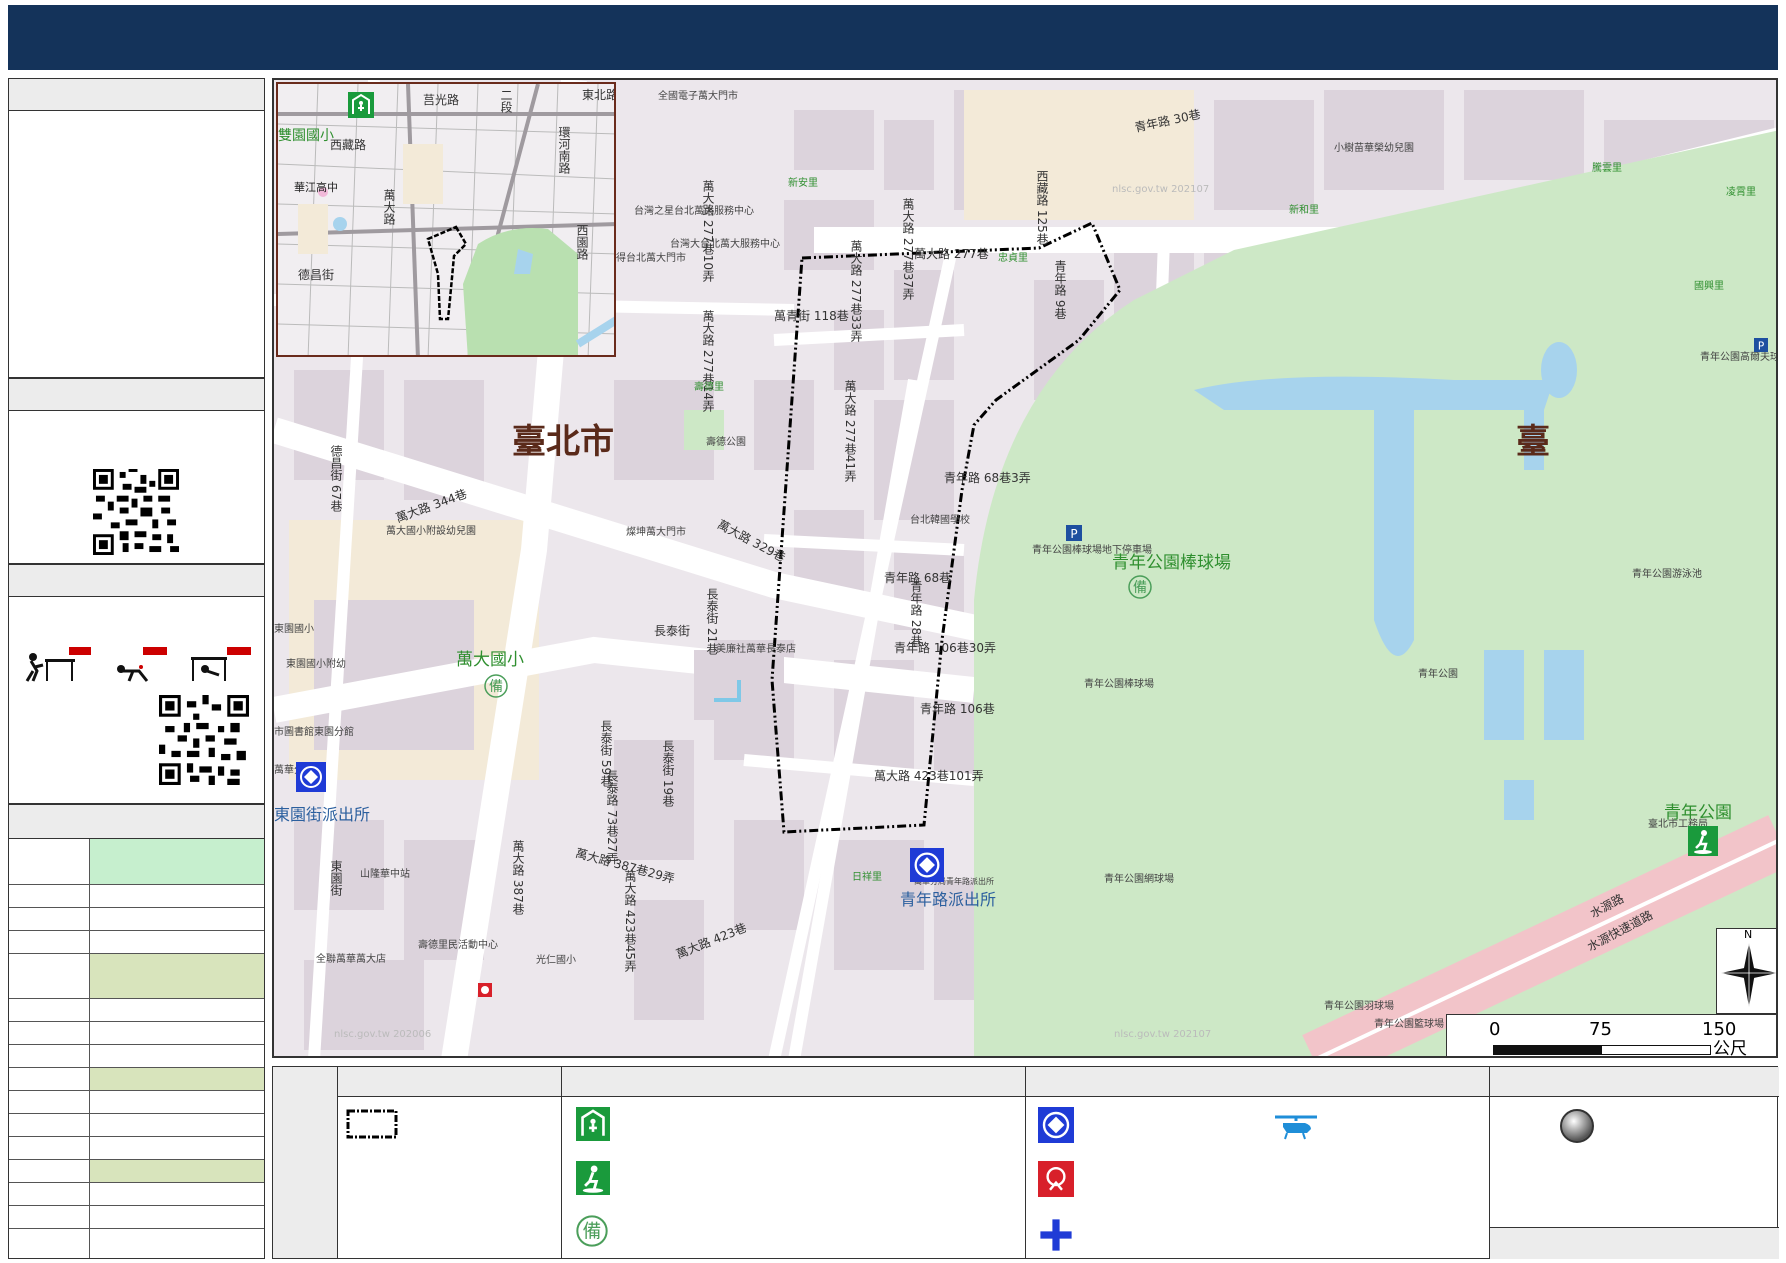 The image size is (1786, 1263). What do you see at coordinates (929, 776) in the screenshot?
I see `road-label: 萬大路 423巷101弄` at bounding box center [929, 776].